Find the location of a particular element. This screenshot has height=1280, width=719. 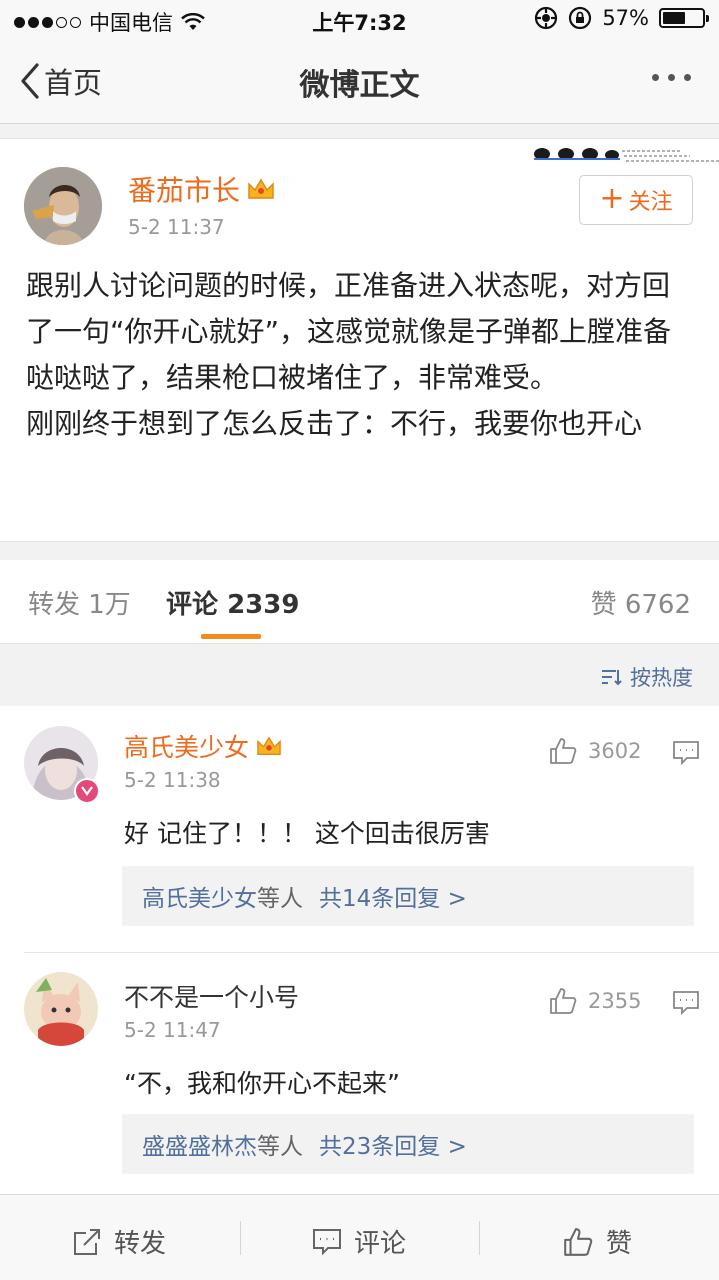

tab-likes: 赞 6762 is located at coordinates (641, 602).